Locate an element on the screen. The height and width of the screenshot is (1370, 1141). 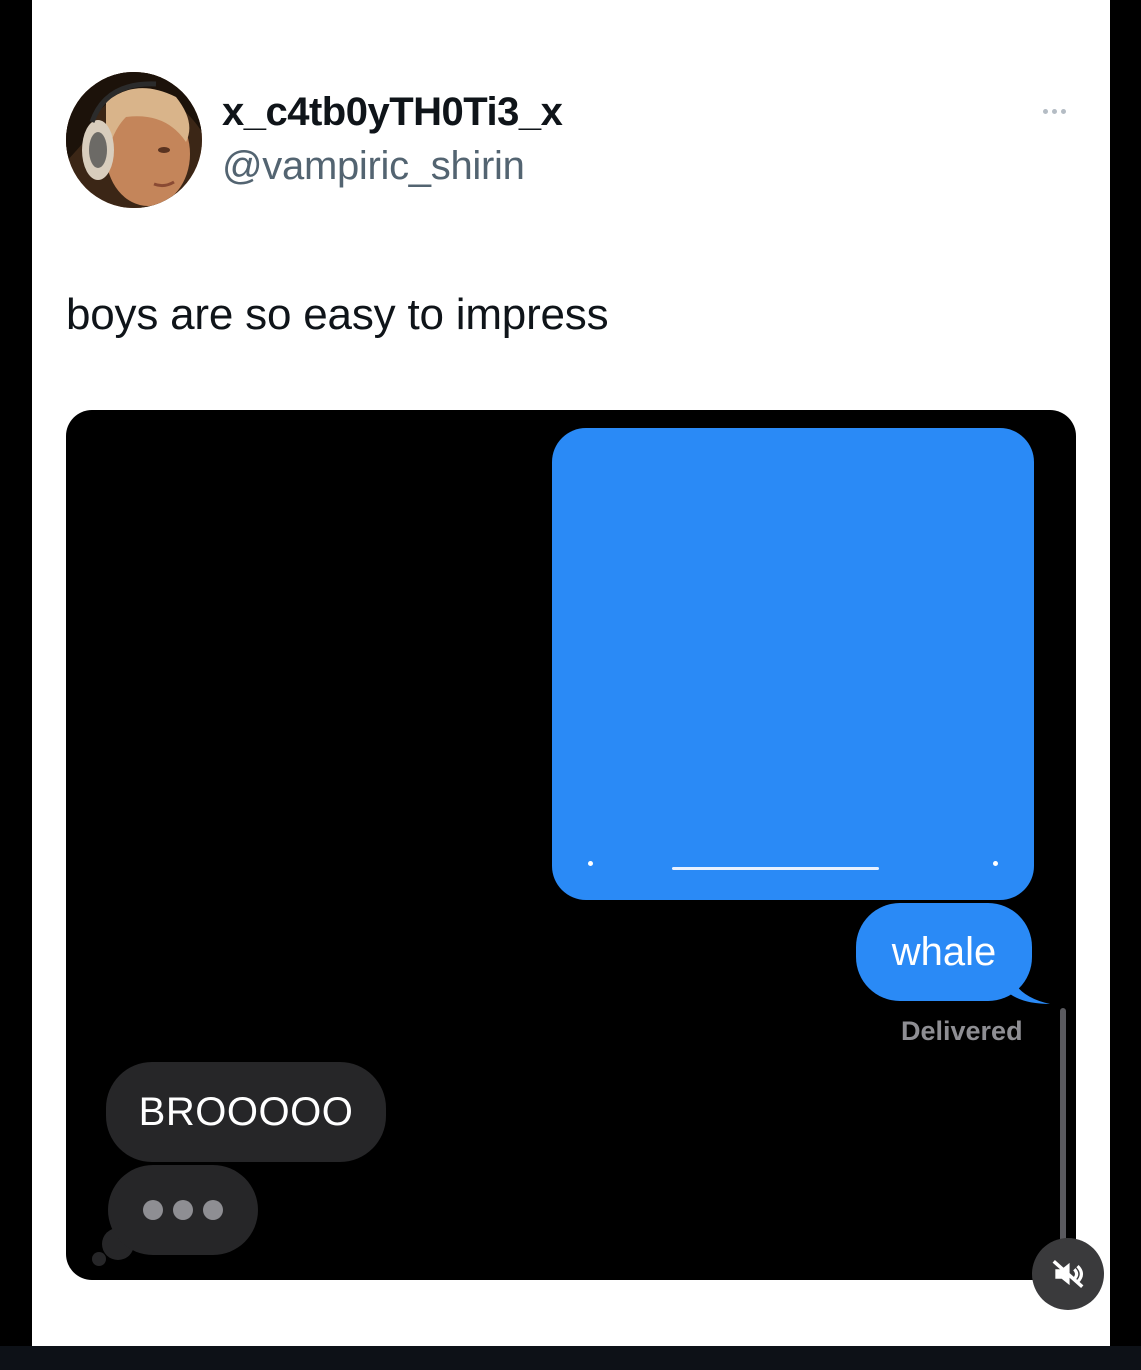
mute-toggle-button is located at coordinates (1068, 1274).